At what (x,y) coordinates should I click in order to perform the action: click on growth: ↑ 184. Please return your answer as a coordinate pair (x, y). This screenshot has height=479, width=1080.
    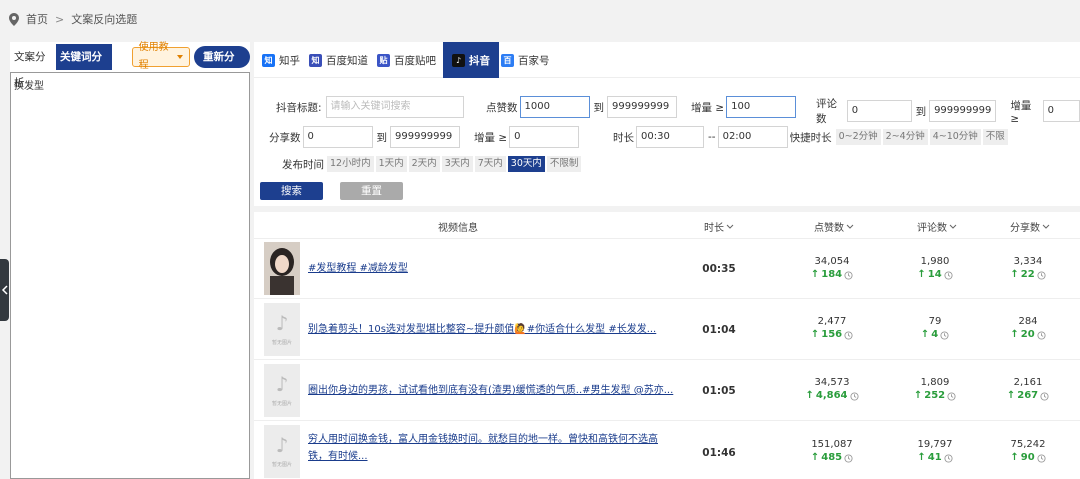
    Looking at the image, I should click on (832, 275).